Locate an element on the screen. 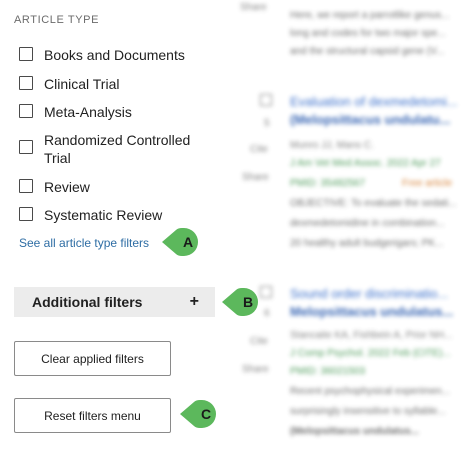 The width and height of the screenshot is (474, 452). reset-filters-button: Reset filters menu is located at coordinates (92, 415).